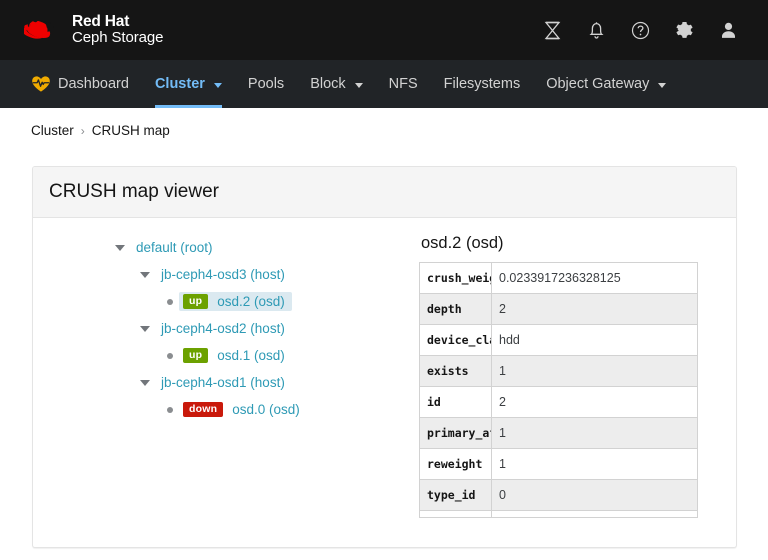 This screenshot has height=560, width=768. What do you see at coordinates (203, 409) in the screenshot?
I see `status-badge-down: down` at bounding box center [203, 409].